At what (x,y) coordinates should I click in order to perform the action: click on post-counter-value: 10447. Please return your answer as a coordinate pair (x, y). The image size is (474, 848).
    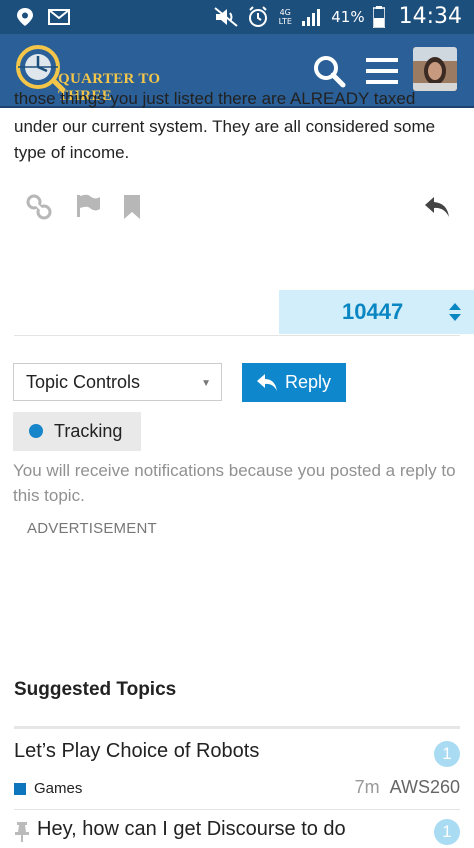
    Looking at the image, I should click on (373, 311).